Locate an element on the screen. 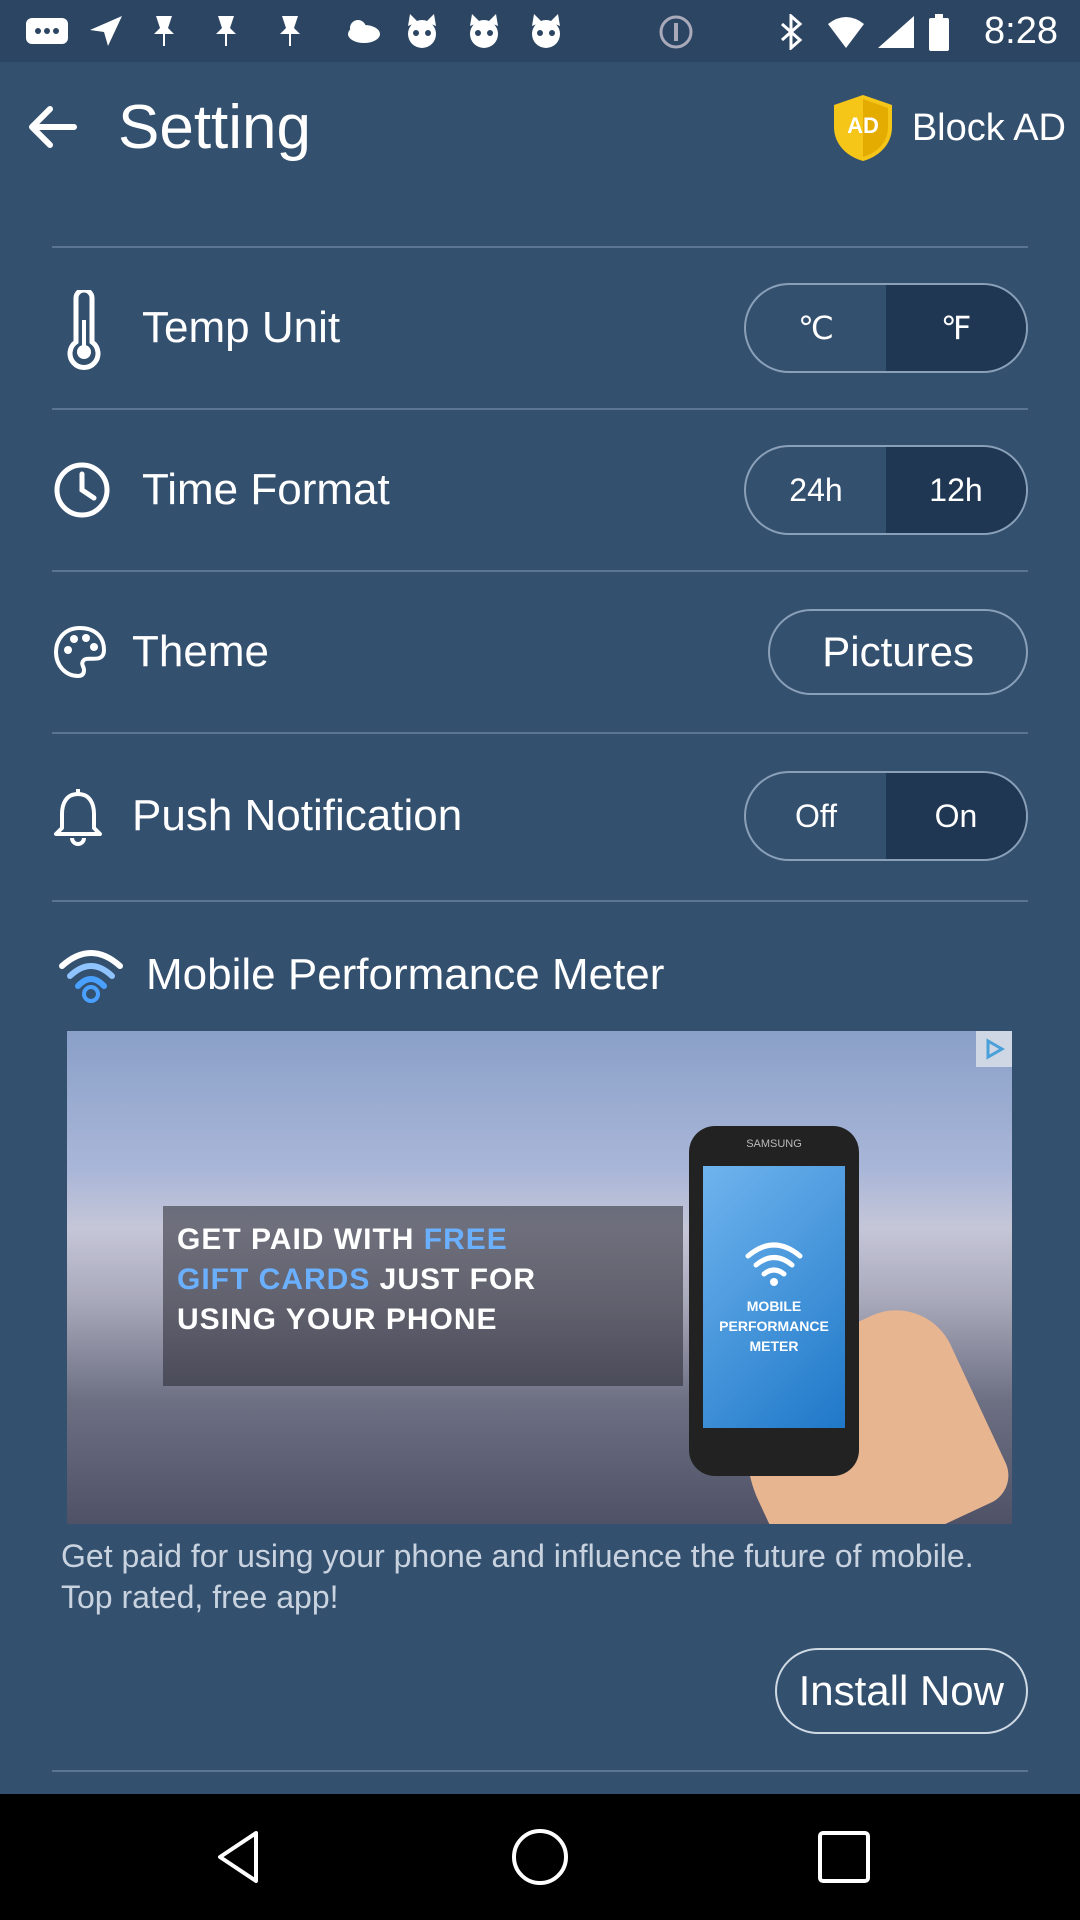 Image resolution: width=1080 pixels, height=1920 pixels. palette-icon is located at coordinates (80, 652).